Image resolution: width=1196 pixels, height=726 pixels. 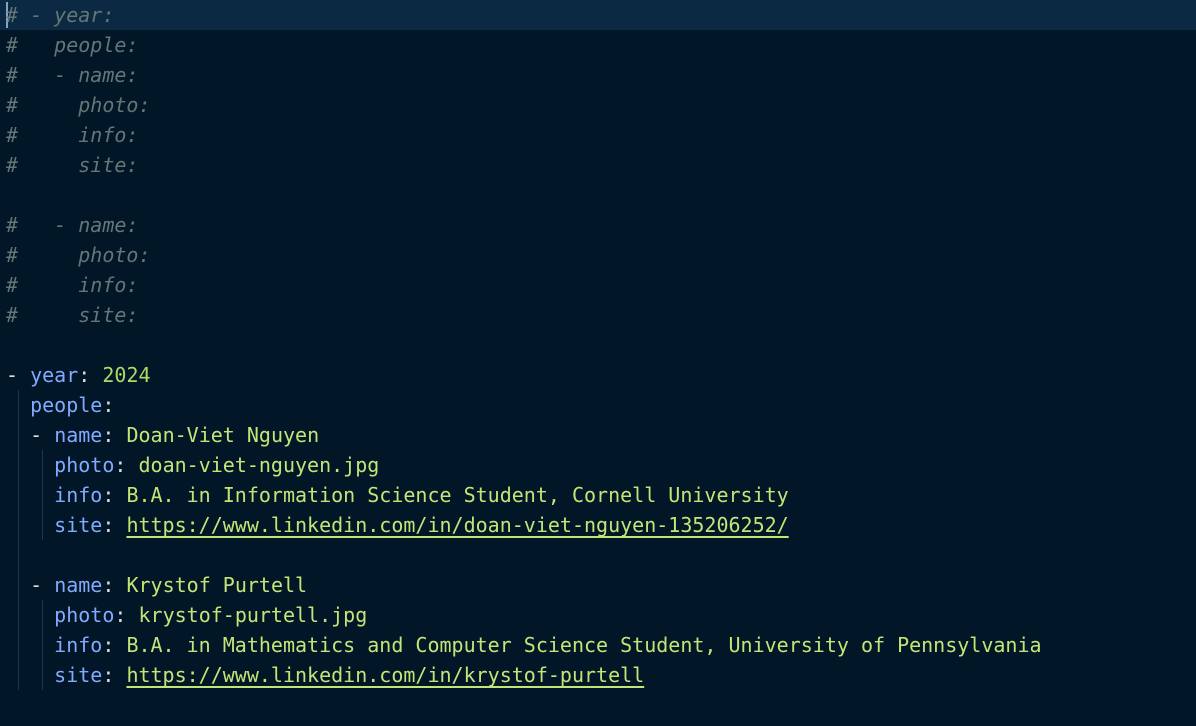 What do you see at coordinates (223, 435) in the screenshot?
I see `person-name: Doan-Viet Nguyen` at bounding box center [223, 435].